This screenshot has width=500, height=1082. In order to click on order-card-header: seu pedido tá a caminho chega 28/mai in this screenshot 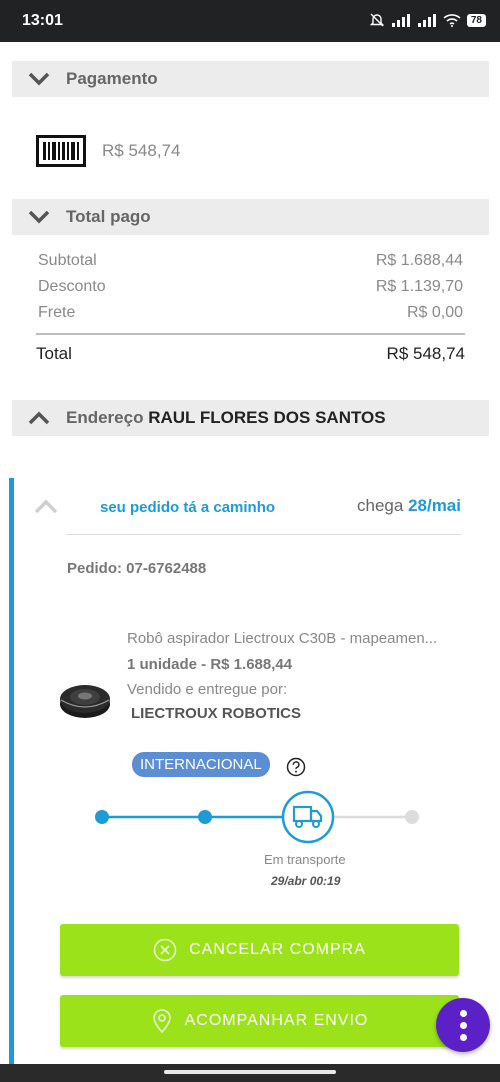, I will do `click(252, 507)`.